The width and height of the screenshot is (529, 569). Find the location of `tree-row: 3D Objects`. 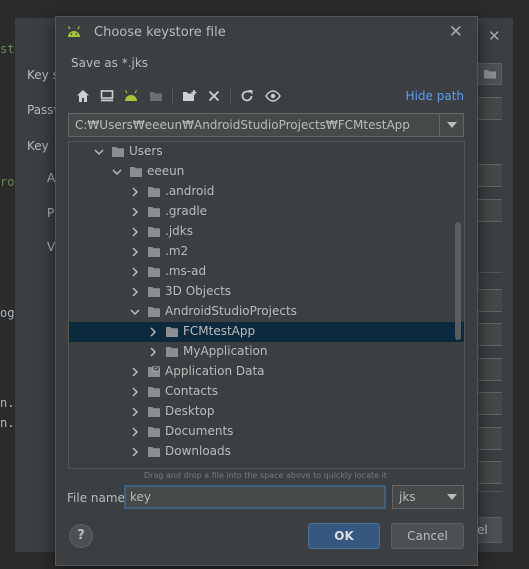

tree-row: 3D Objects is located at coordinates (266, 292).